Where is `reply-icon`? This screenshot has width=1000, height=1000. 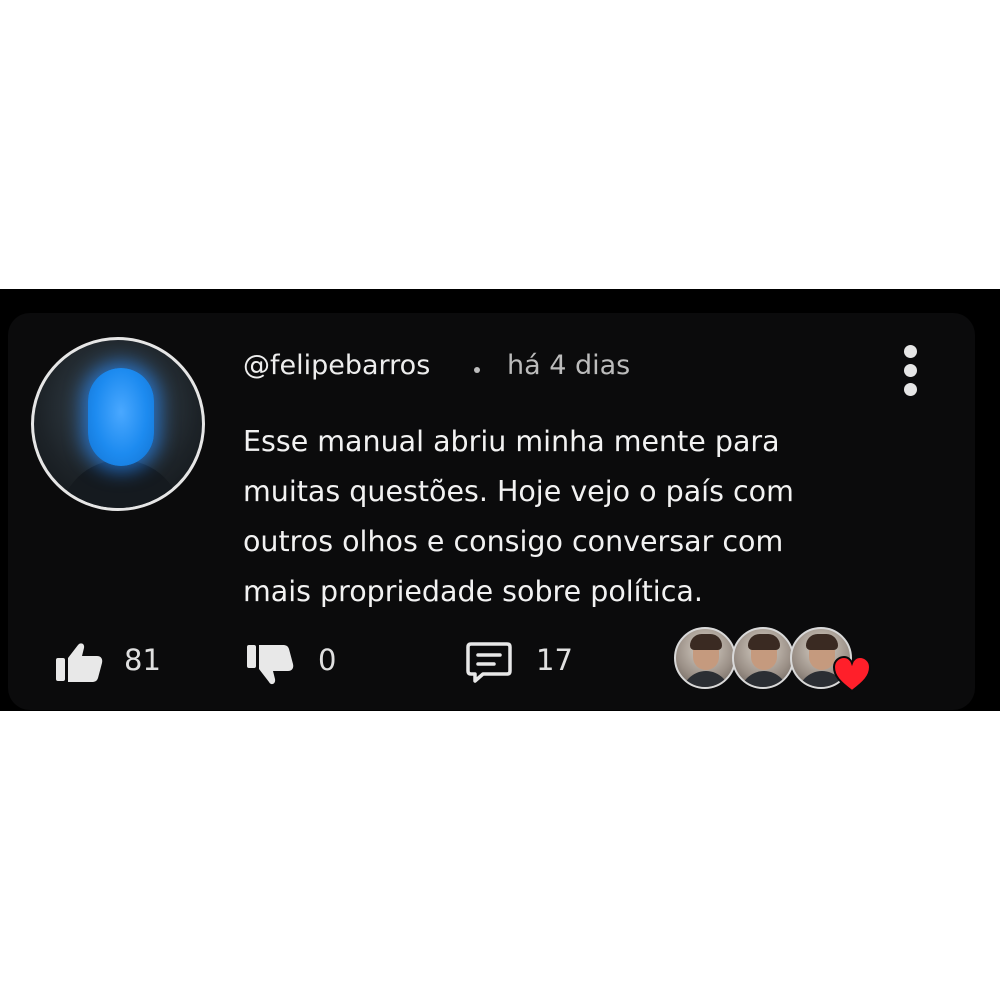 reply-icon is located at coordinates (489, 662).